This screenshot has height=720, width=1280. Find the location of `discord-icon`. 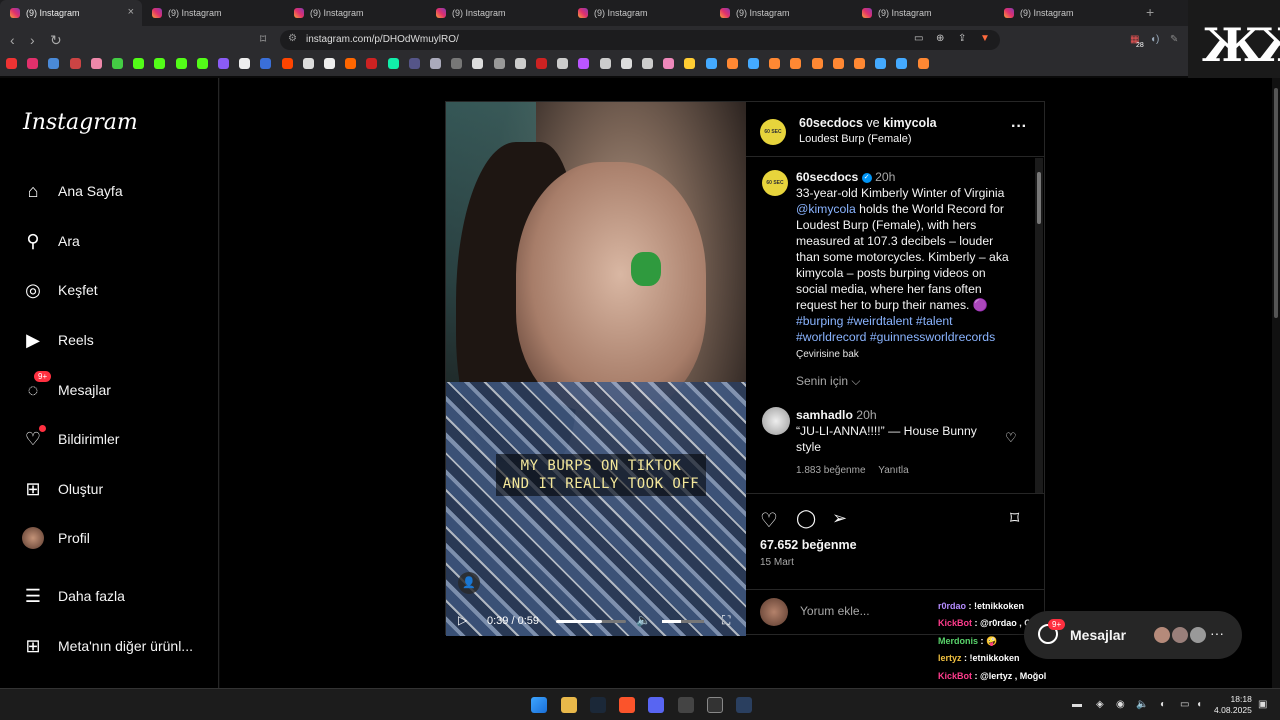

discord-icon is located at coordinates (656, 705).